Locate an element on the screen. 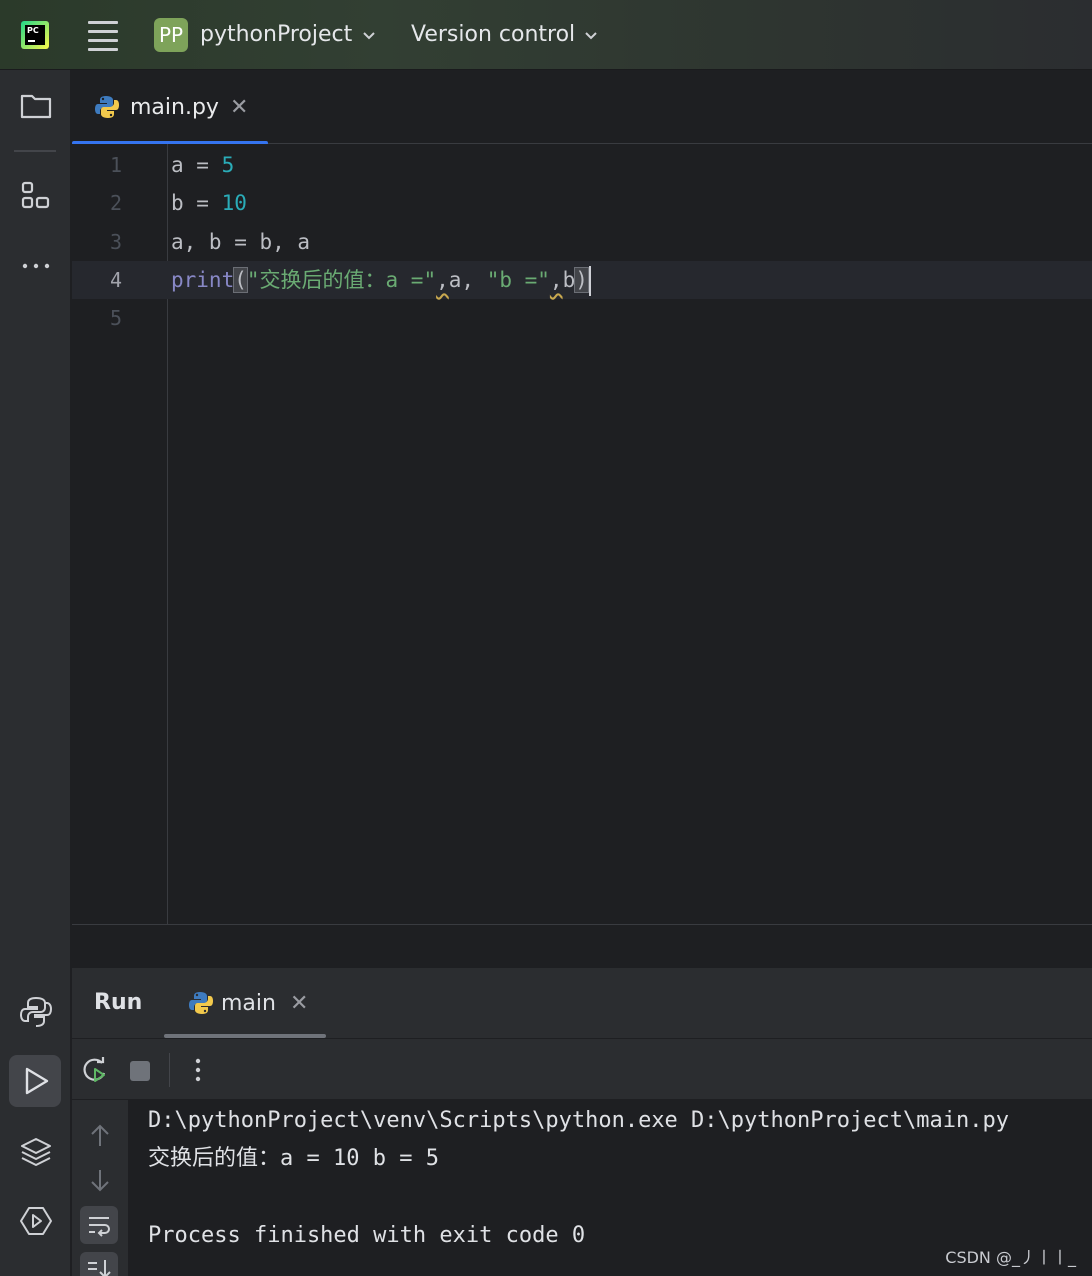  text-caret is located at coordinates (589, 281).